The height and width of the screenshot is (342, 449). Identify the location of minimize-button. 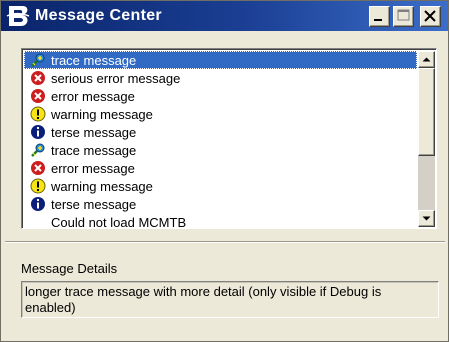
(379, 16).